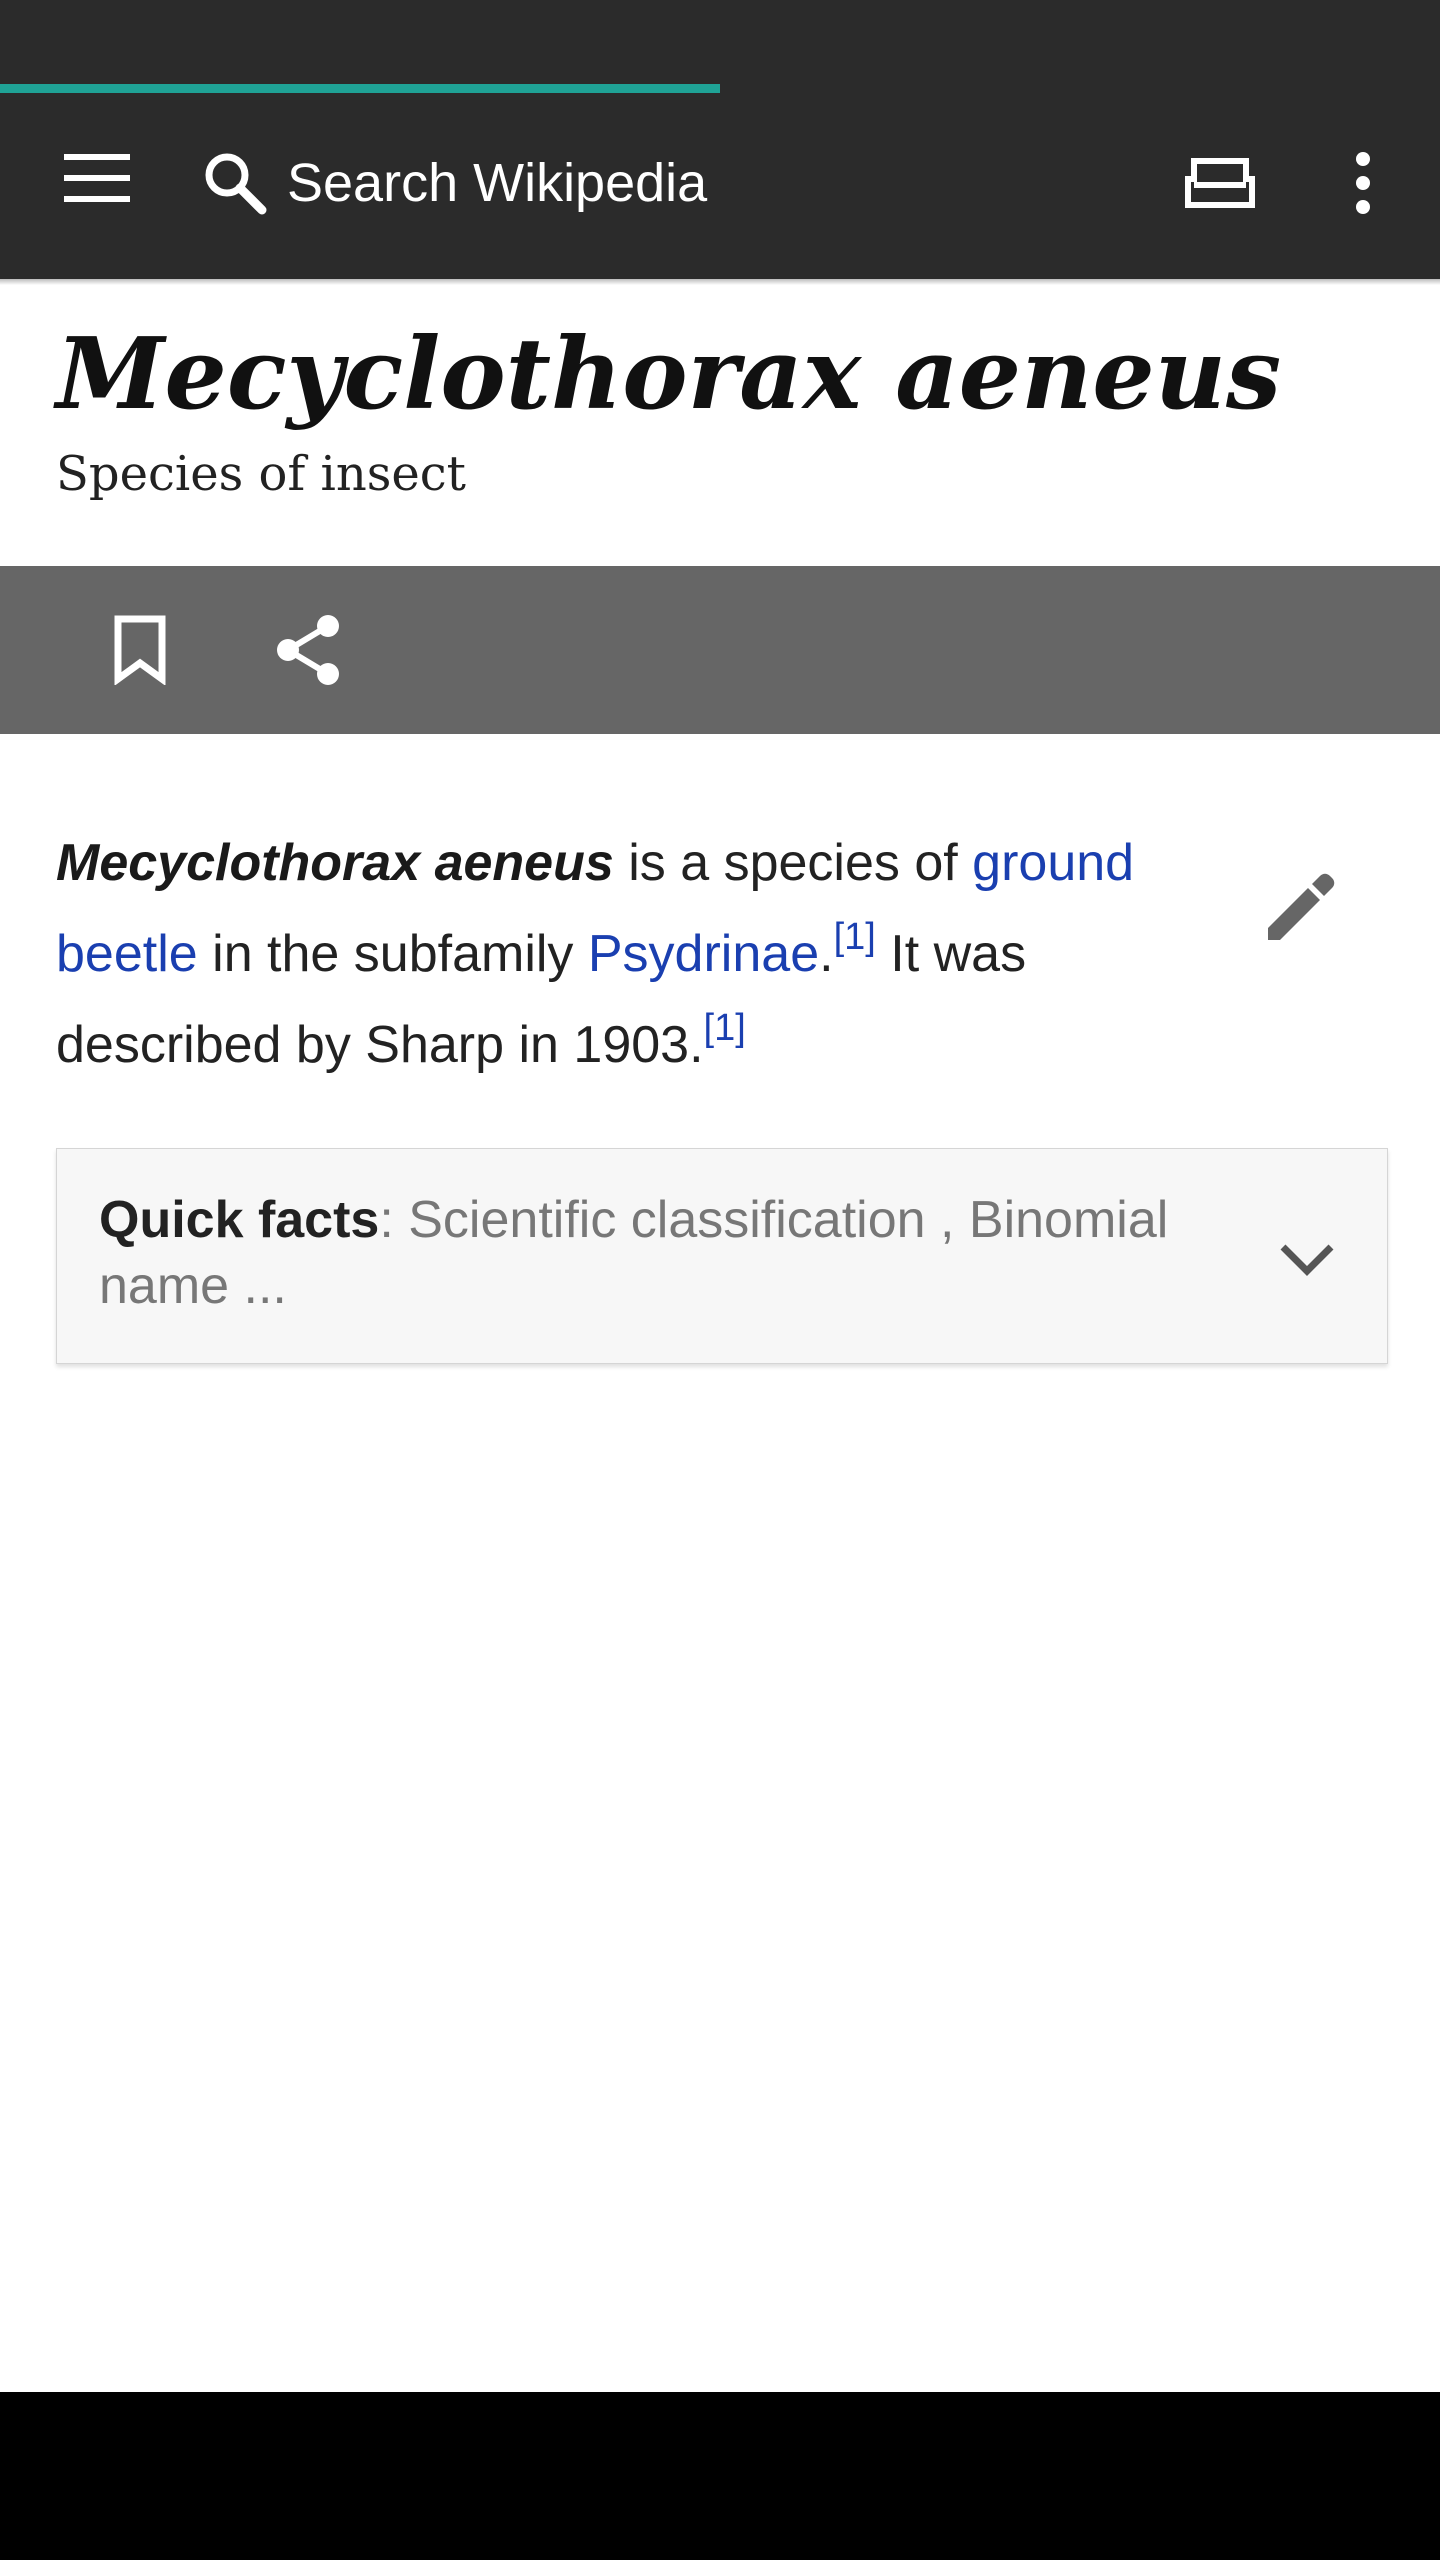  What do you see at coordinates (826, 954) in the screenshot?
I see `lead-text-3: .` at bounding box center [826, 954].